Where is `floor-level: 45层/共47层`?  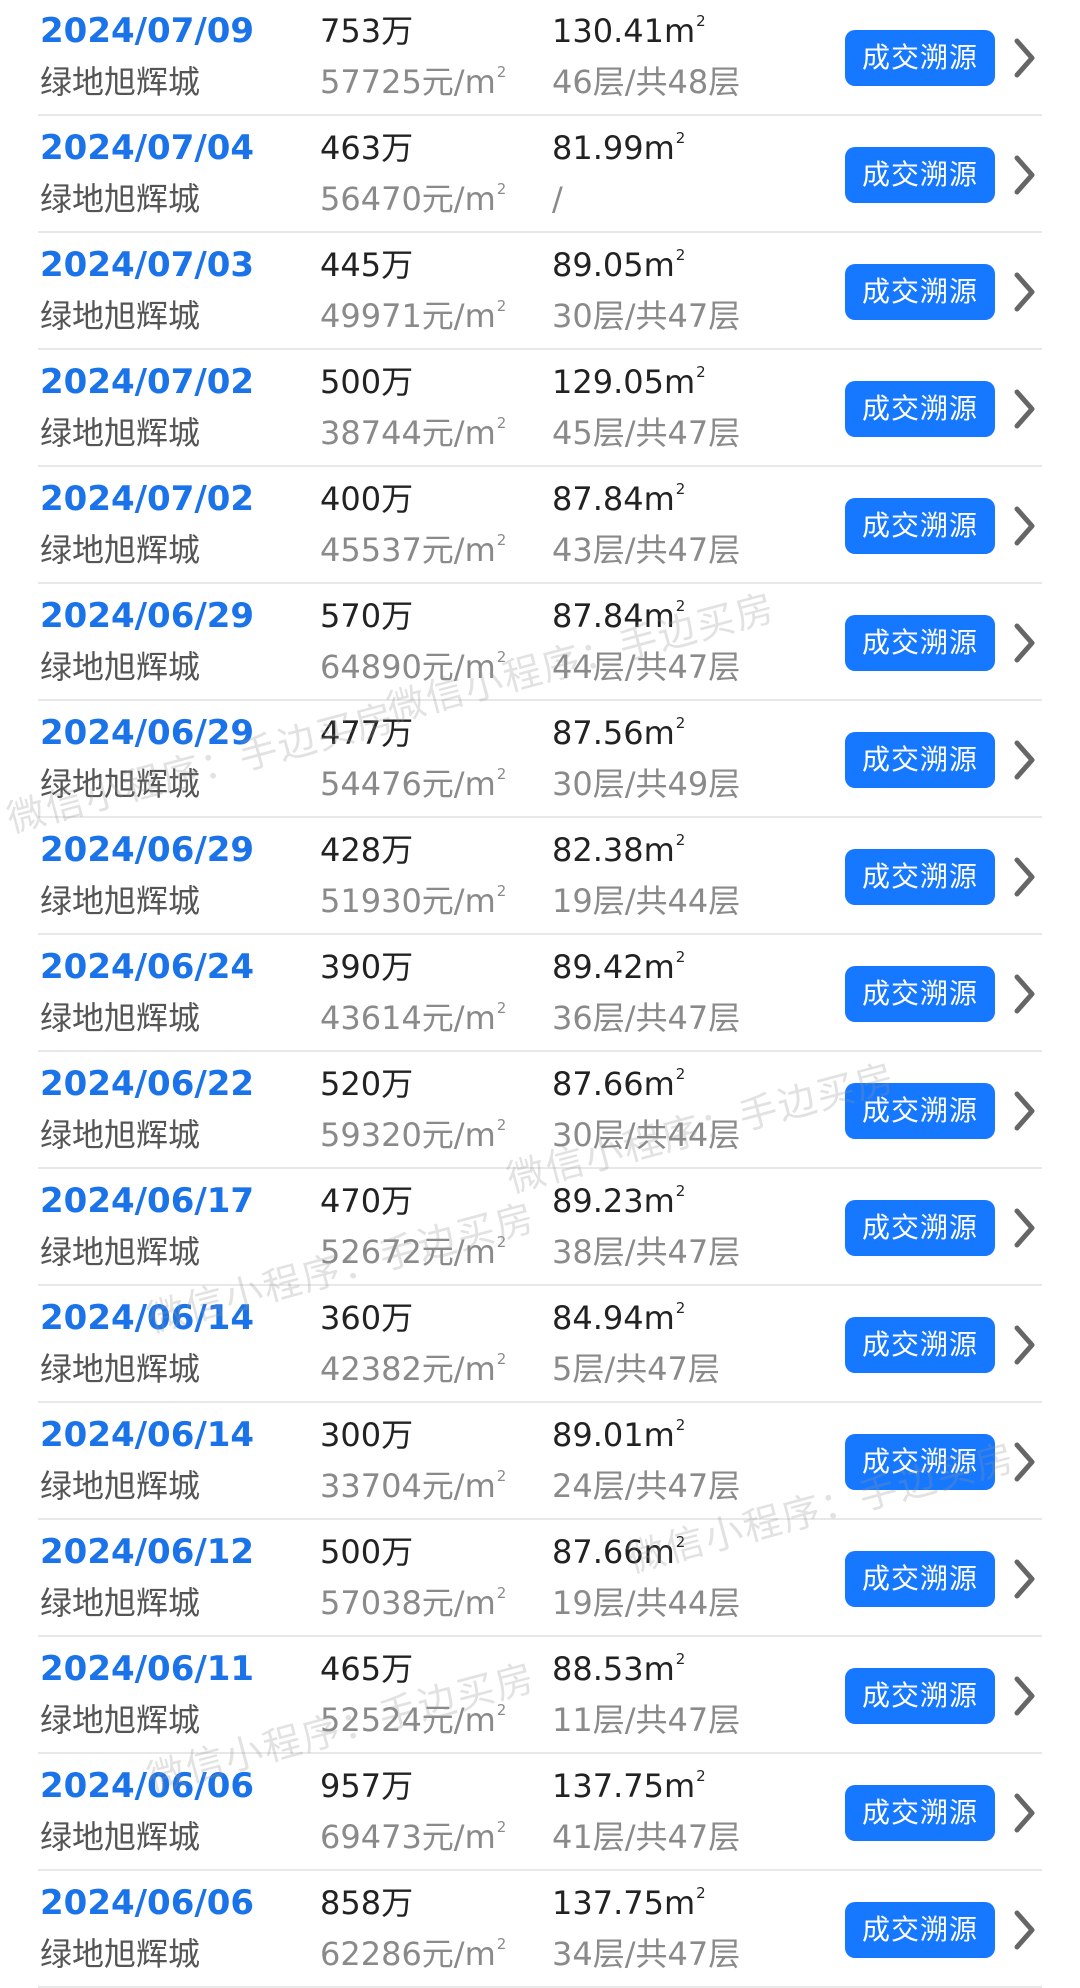
floor-level: 45层/共47层 is located at coordinates (646, 433).